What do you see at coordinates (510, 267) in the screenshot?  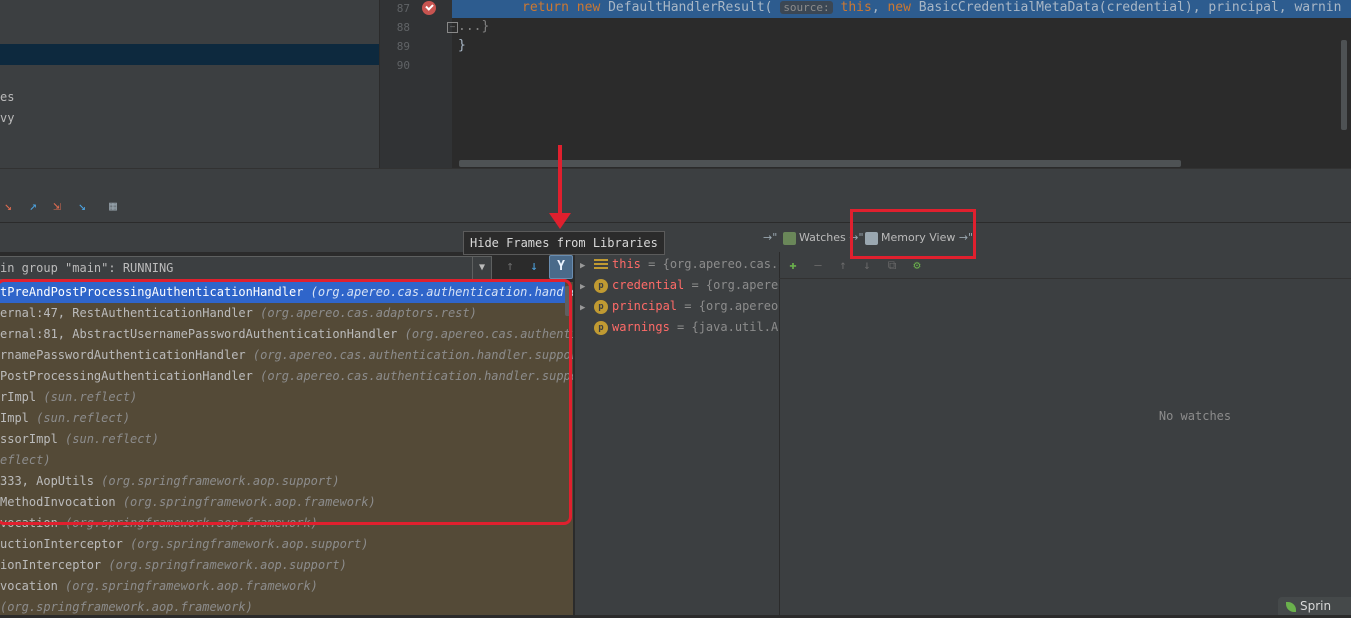 I see `previous-frame-icon: ↑` at bounding box center [510, 267].